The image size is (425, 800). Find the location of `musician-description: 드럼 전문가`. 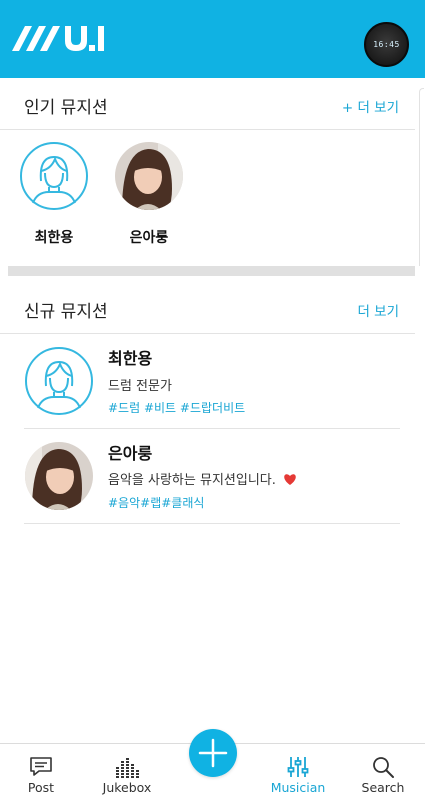

musician-description: 드럼 전문가 is located at coordinates (140, 386).